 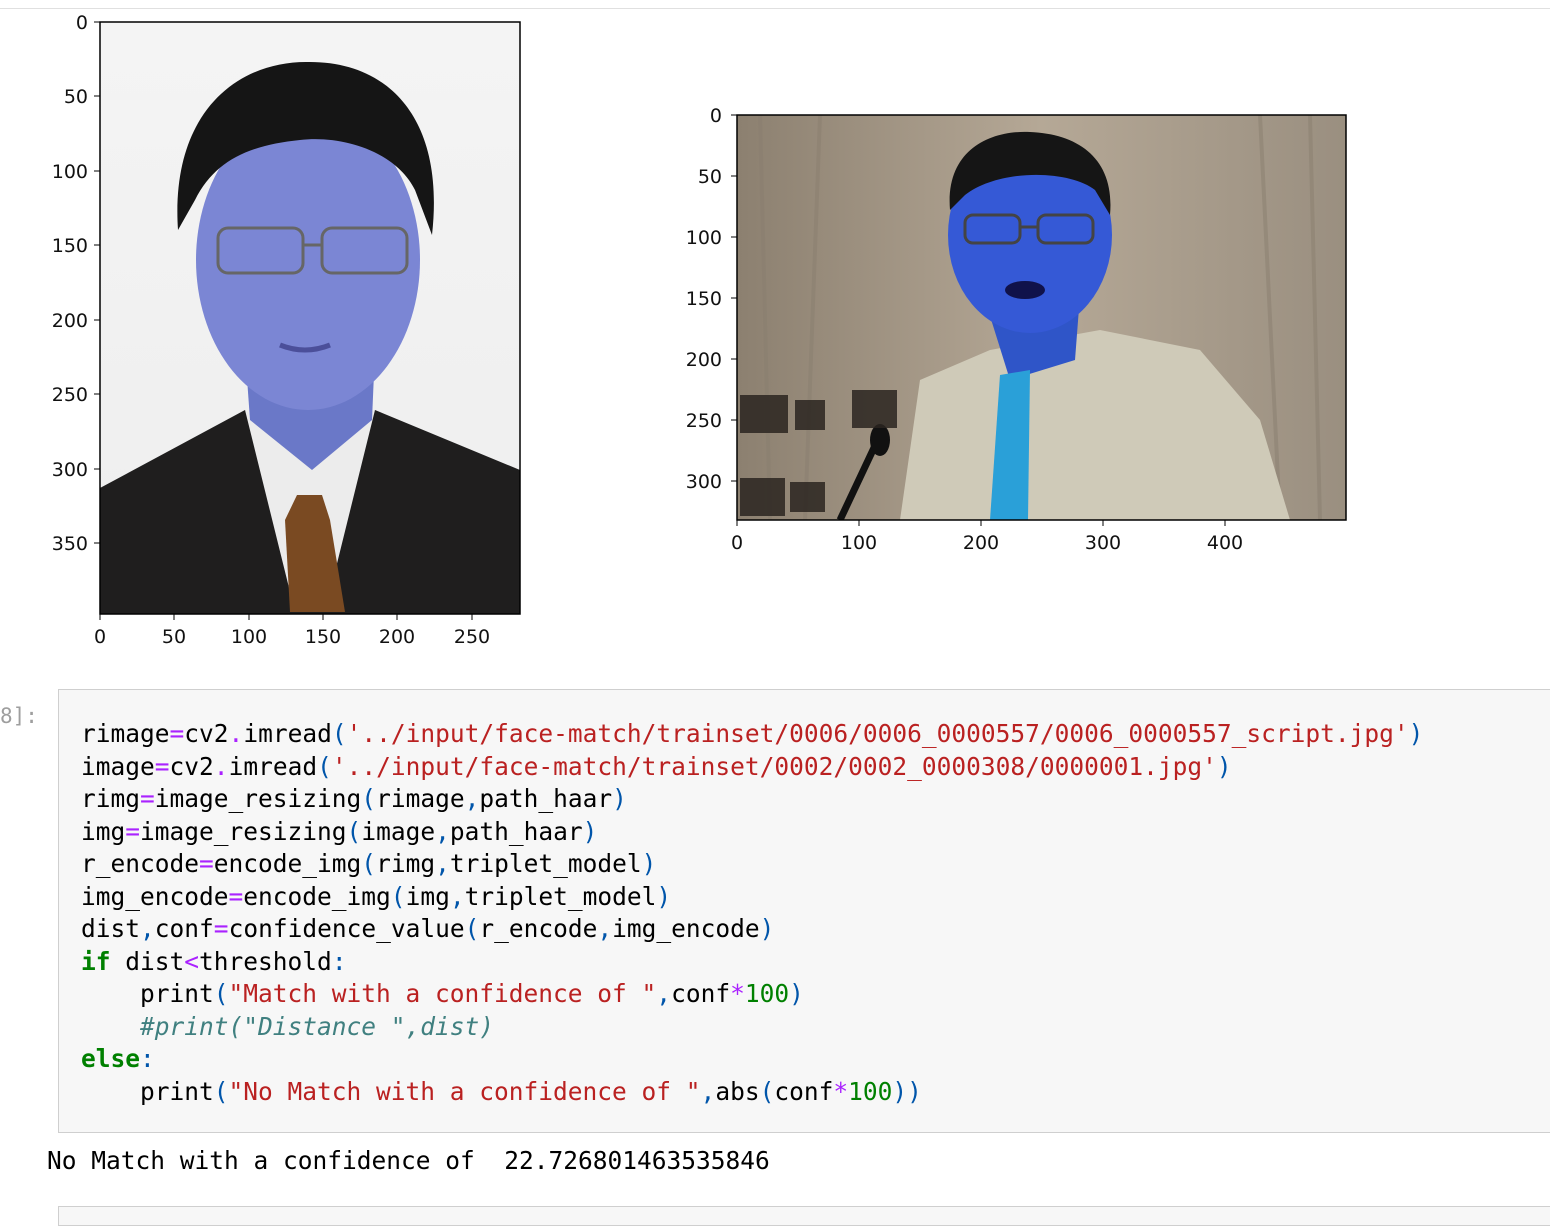 I want to click on code-token-fn: rimg, so click(x=406, y=863).